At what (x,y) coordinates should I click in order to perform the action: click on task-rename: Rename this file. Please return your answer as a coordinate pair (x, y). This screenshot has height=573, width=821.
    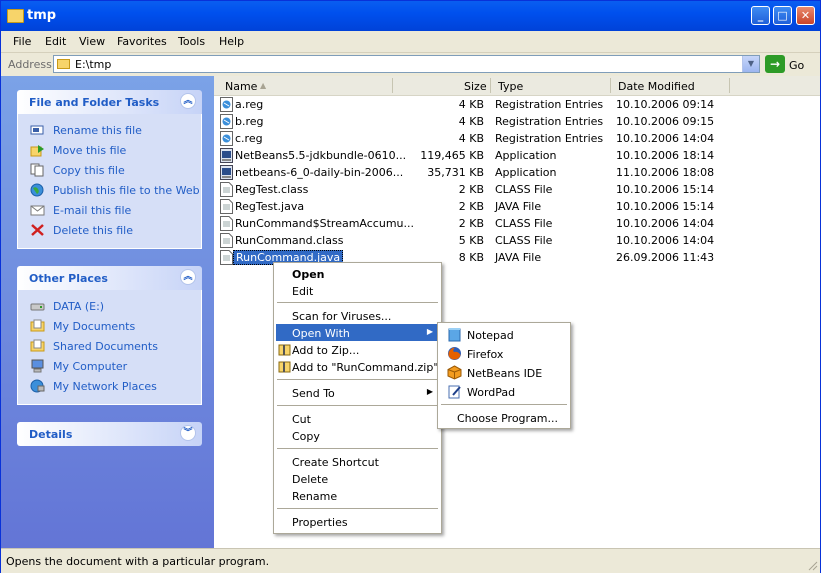
    Looking at the image, I should click on (109, 130).